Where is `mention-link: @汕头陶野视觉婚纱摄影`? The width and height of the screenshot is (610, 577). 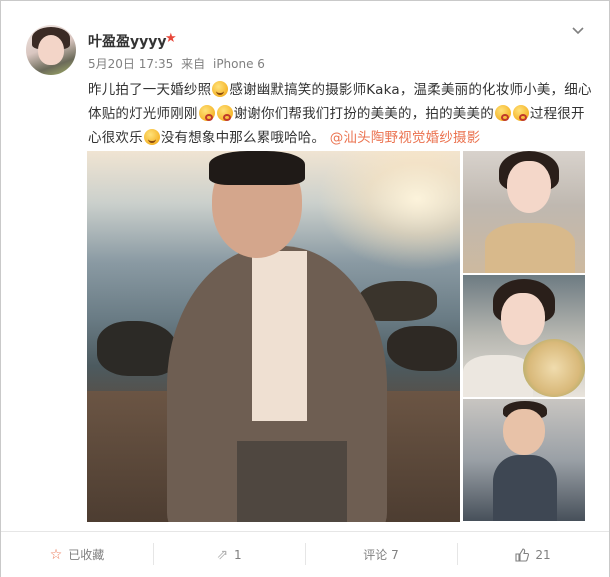
mention-link: @汕头陶野视觉婚纱摄影 is located at coordinates (405, 138).